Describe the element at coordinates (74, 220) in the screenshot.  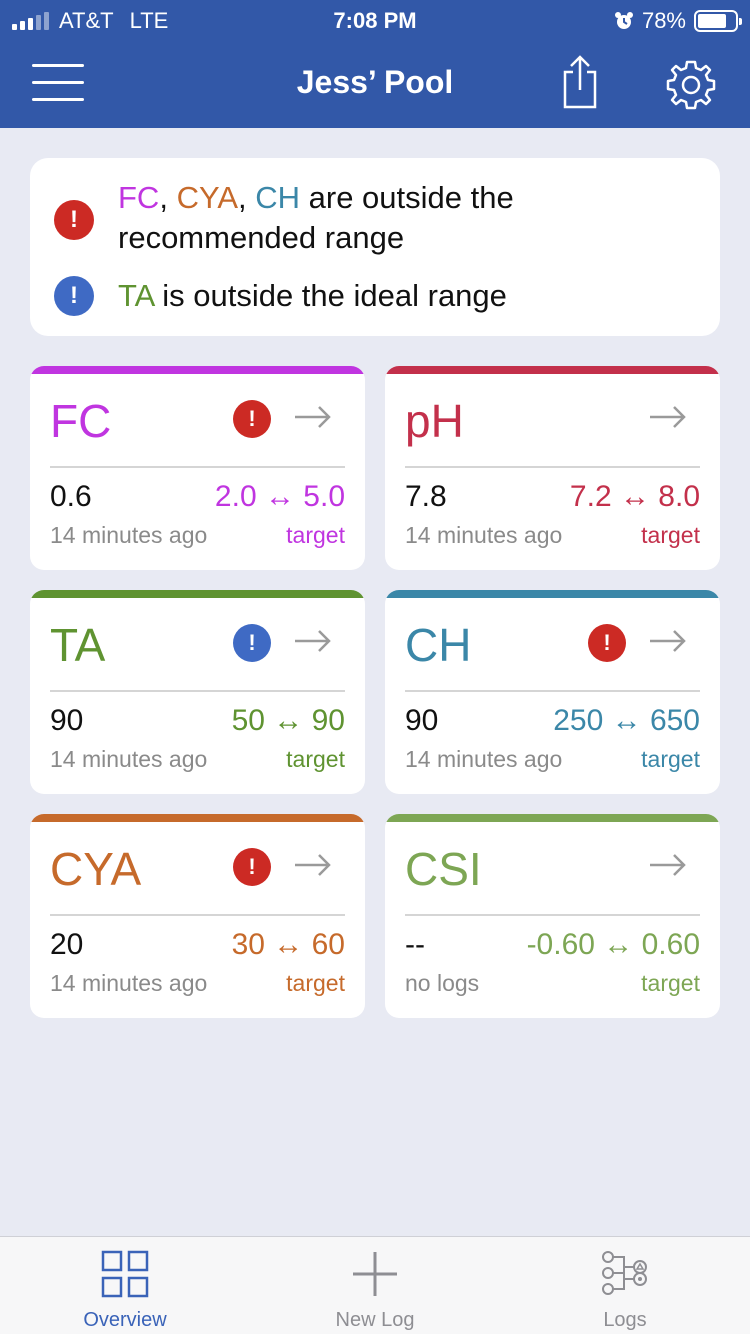
I see `error-icon: !` at that location.